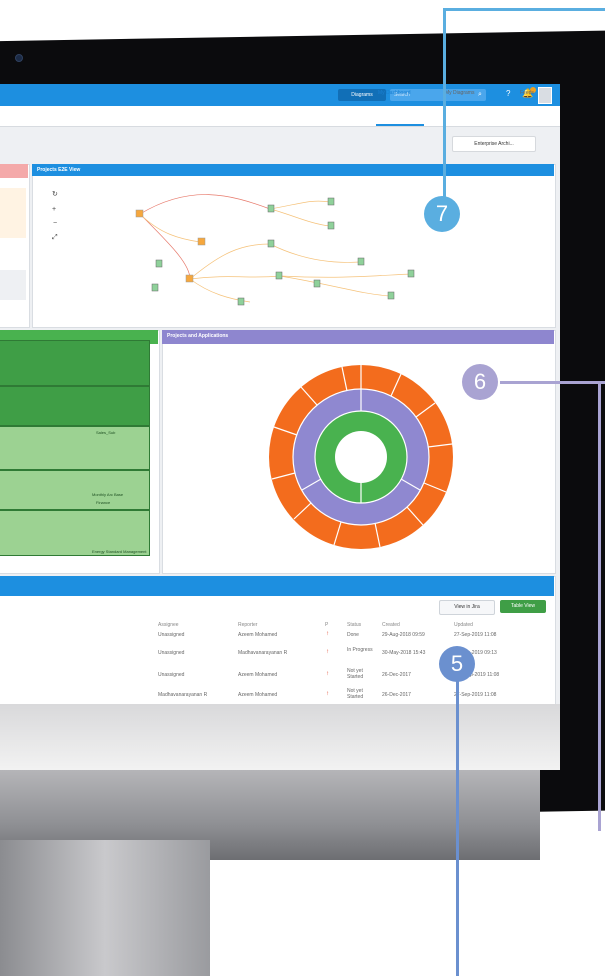  I want to click on callout-5: 5, so click(457, 664).